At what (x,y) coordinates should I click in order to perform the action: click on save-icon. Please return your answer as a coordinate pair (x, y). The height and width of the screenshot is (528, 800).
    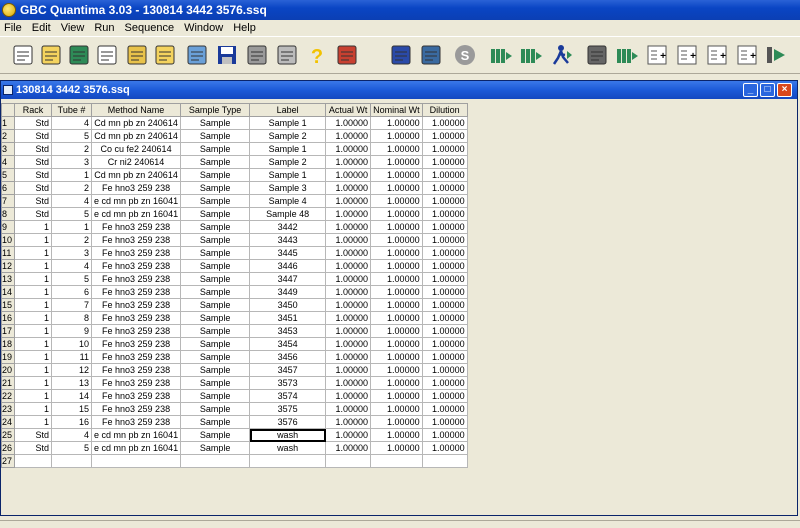
    Looking at the image, I should click on (227, 55).